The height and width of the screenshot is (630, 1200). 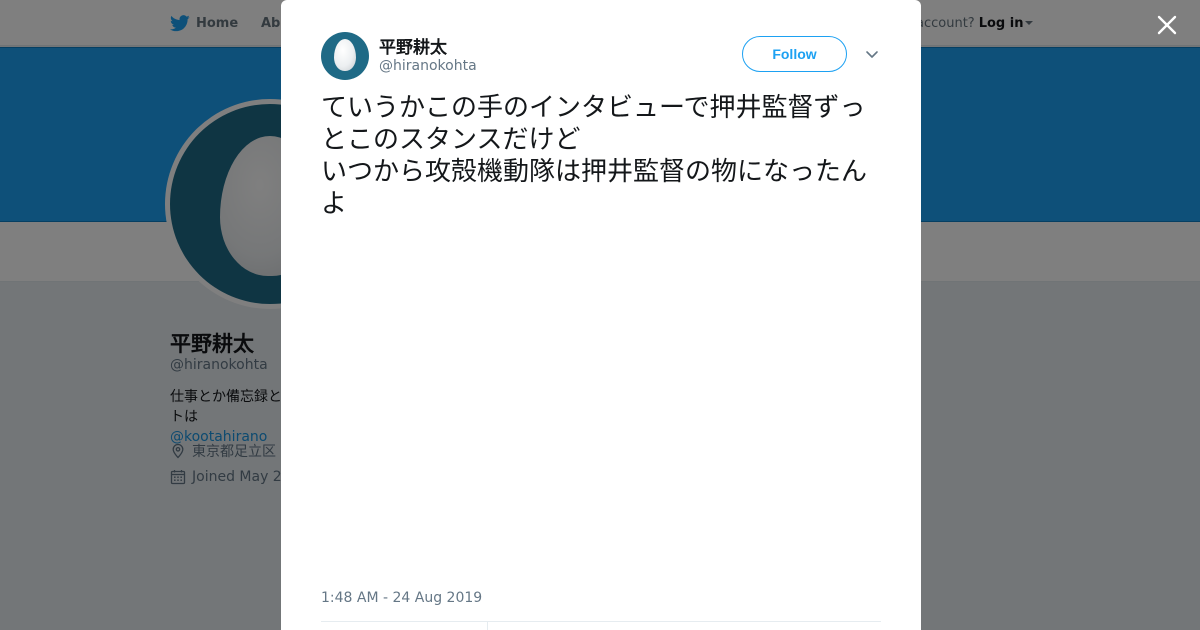 I want to click on tweet-author-avatar, so click(x=345, y=56).